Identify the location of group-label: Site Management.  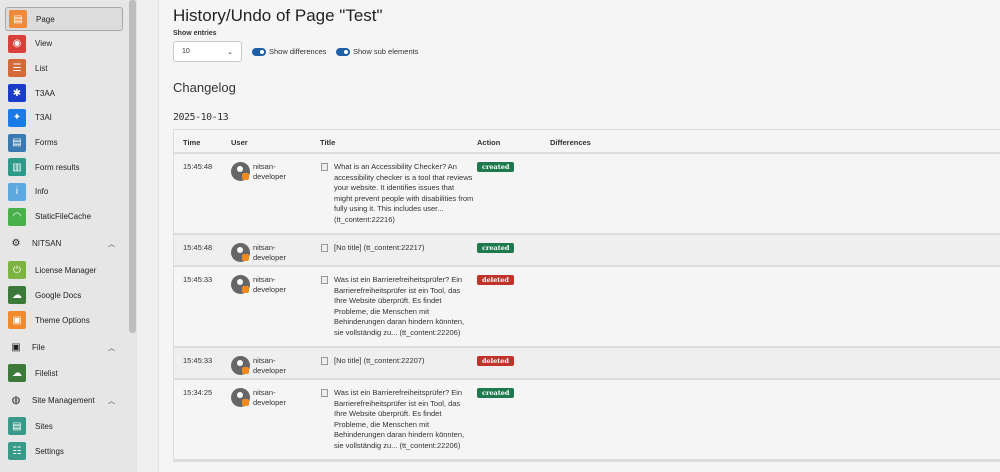
(63, 400).